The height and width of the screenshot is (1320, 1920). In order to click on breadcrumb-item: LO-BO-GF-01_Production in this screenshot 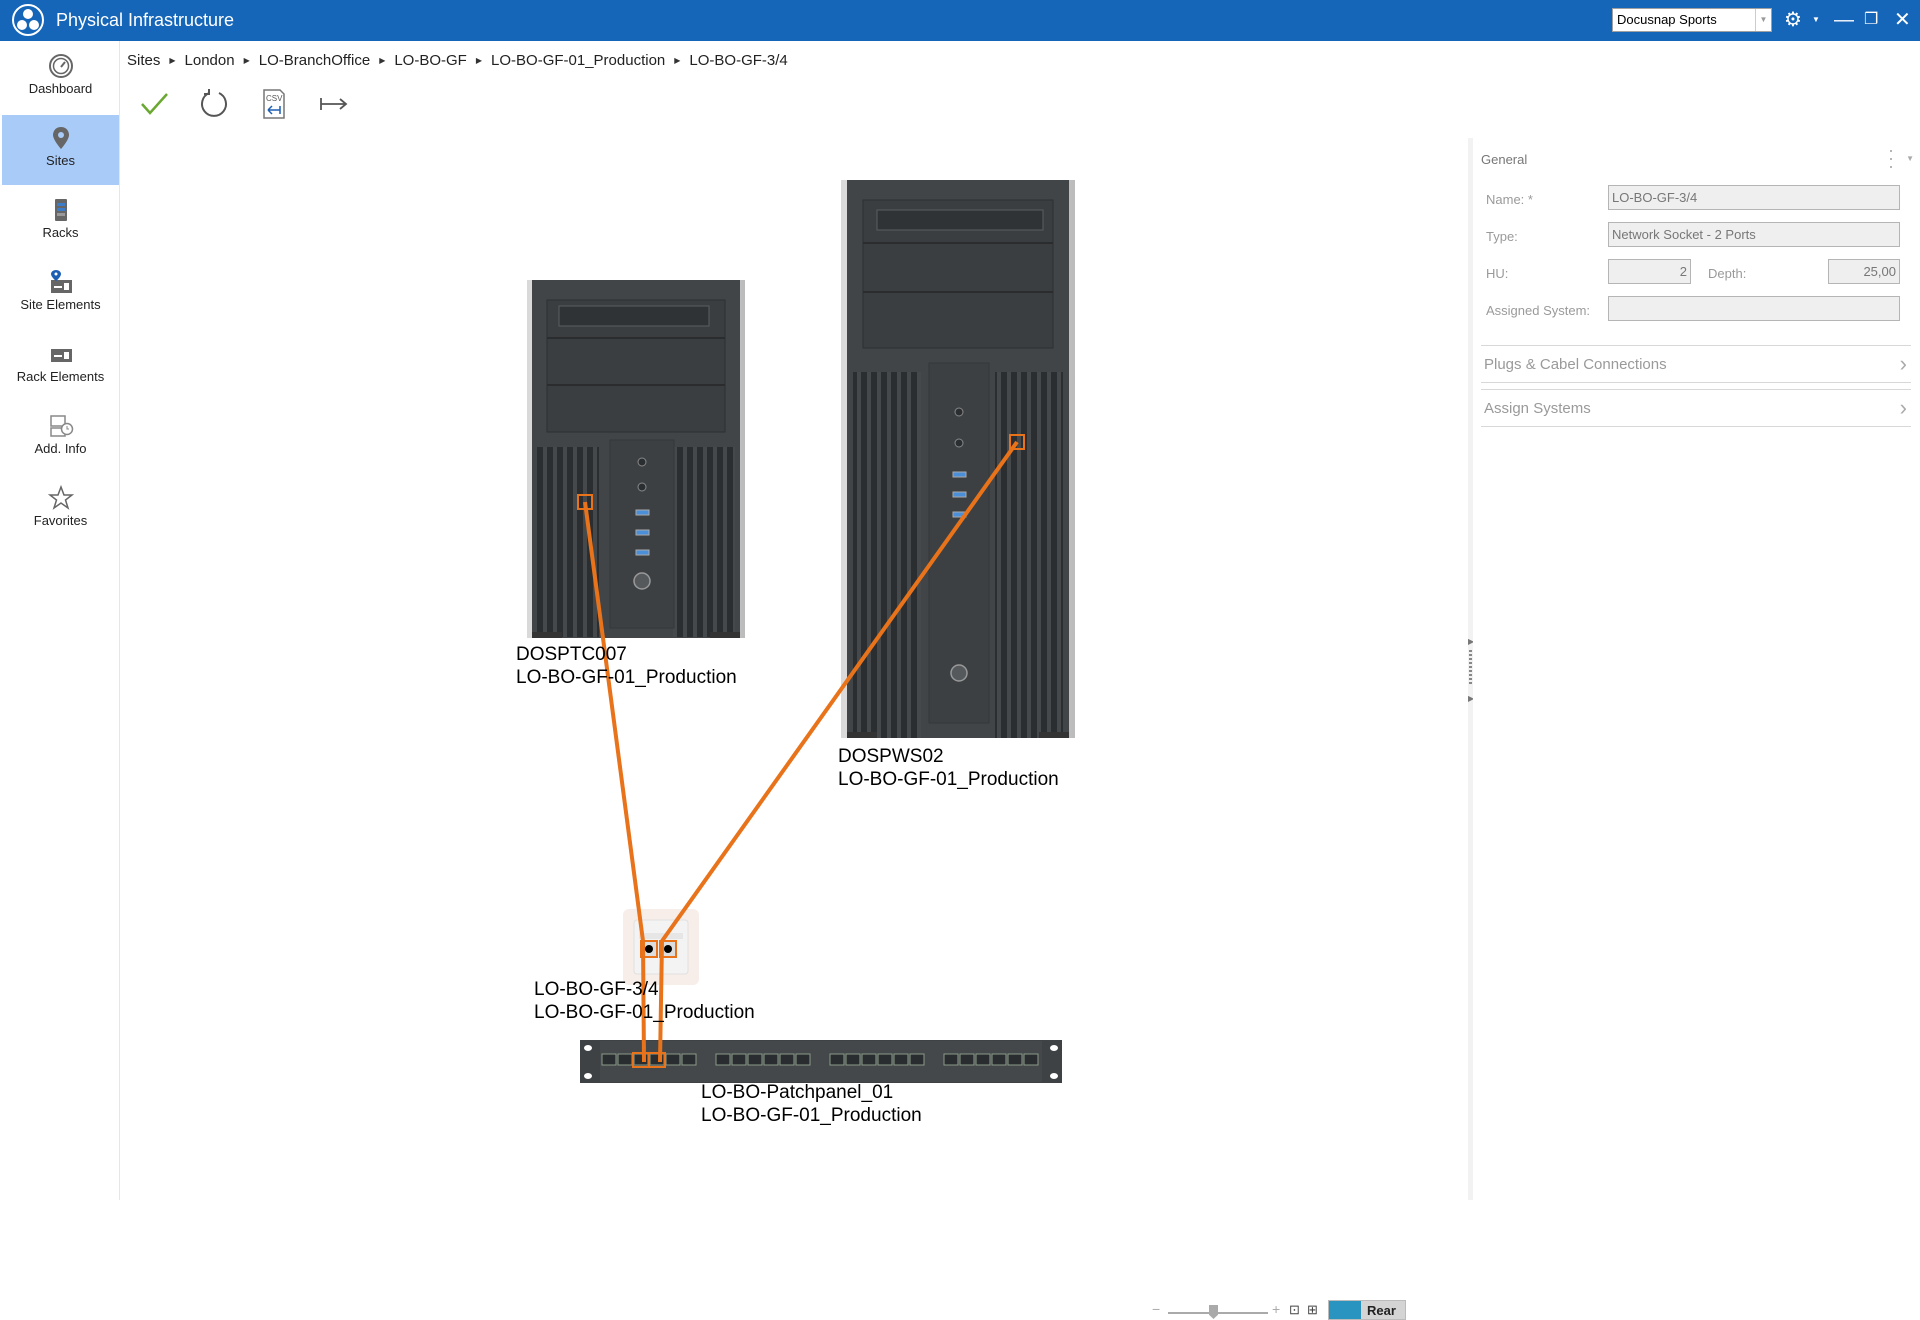, I will do `click(578, 60)`.